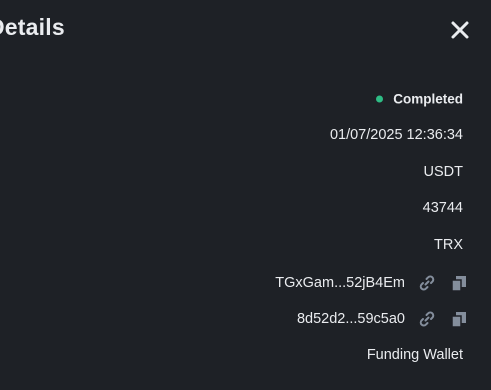 This screenshot has height=390, width=491. I want to click on txid-link-button, so click(427, 319).